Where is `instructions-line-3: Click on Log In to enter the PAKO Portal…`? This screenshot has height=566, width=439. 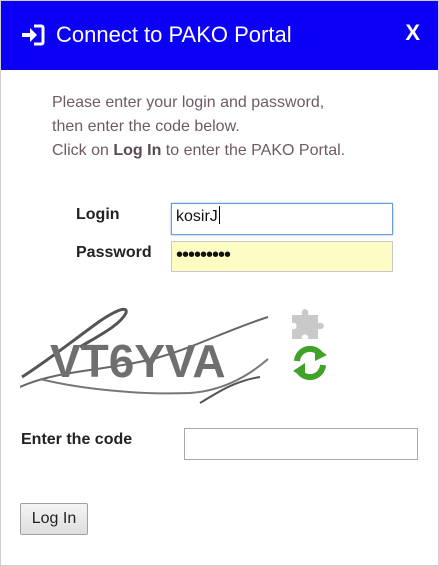
instructions-line-3: Click on Log In to enter the PAKO Portal… is located at coordinates (232, 151).